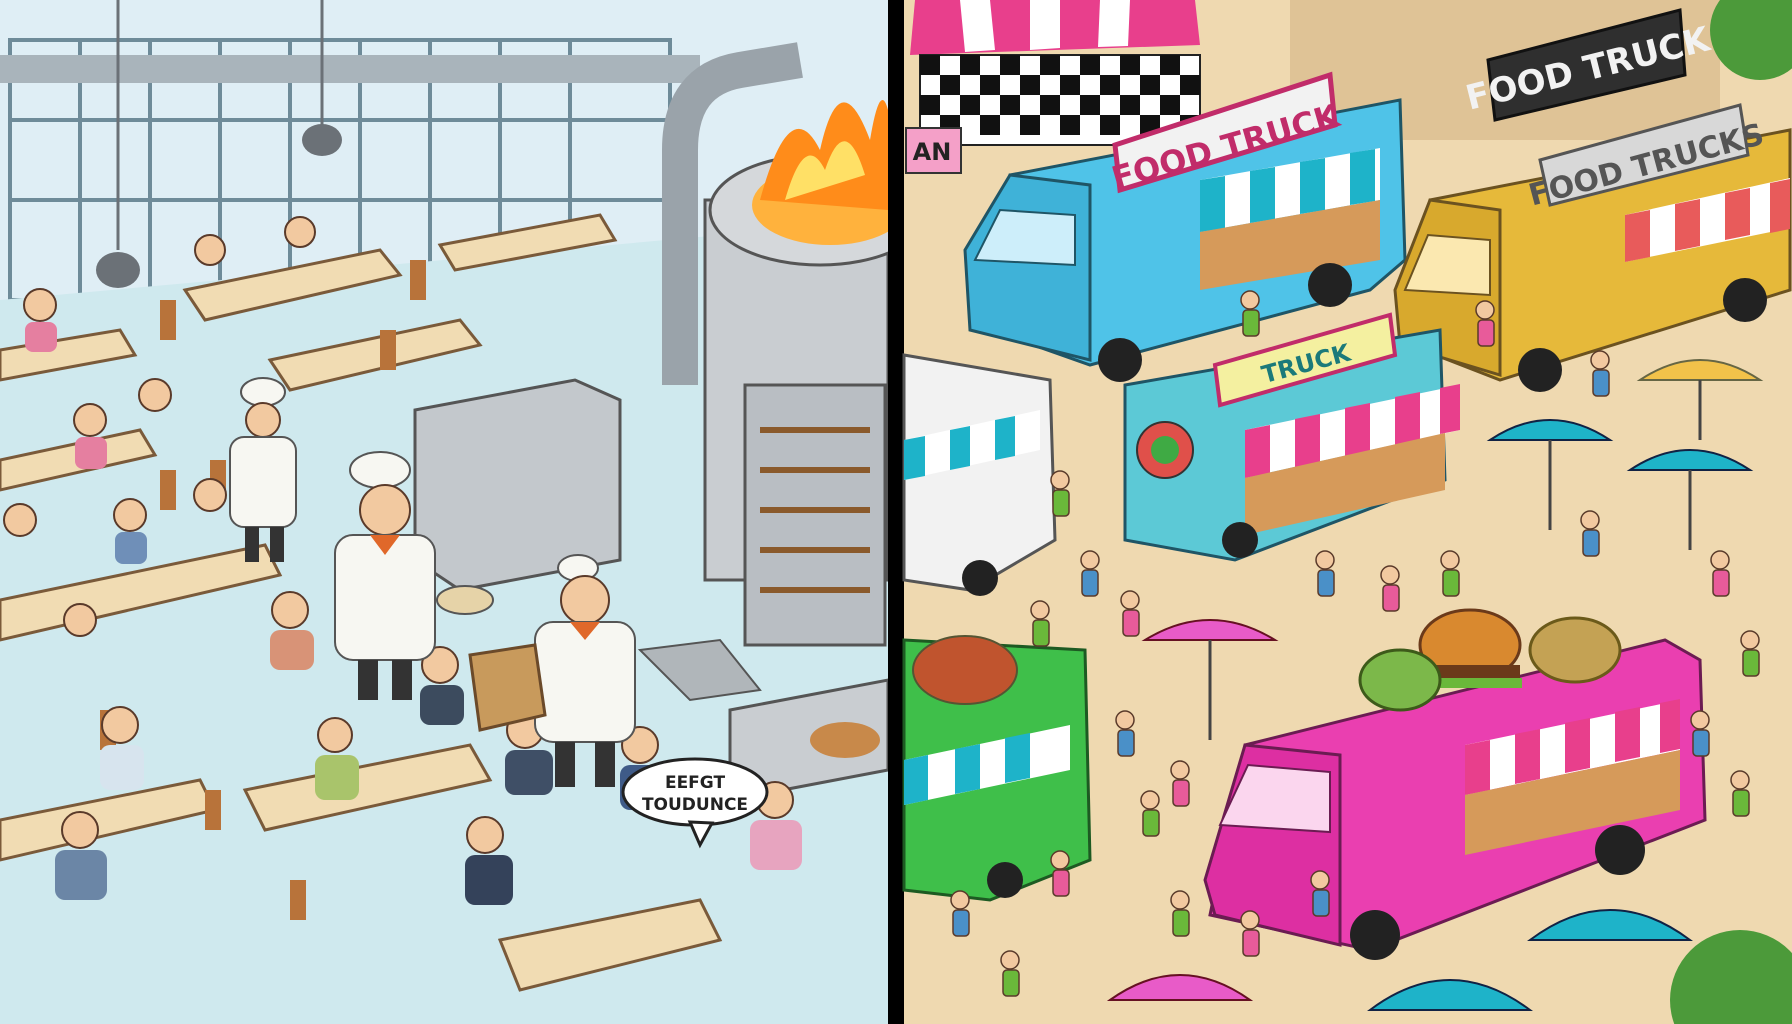  Describe the element at coordinates (350, 69) in the screenshot. I see `ceiling-duct` at that location.